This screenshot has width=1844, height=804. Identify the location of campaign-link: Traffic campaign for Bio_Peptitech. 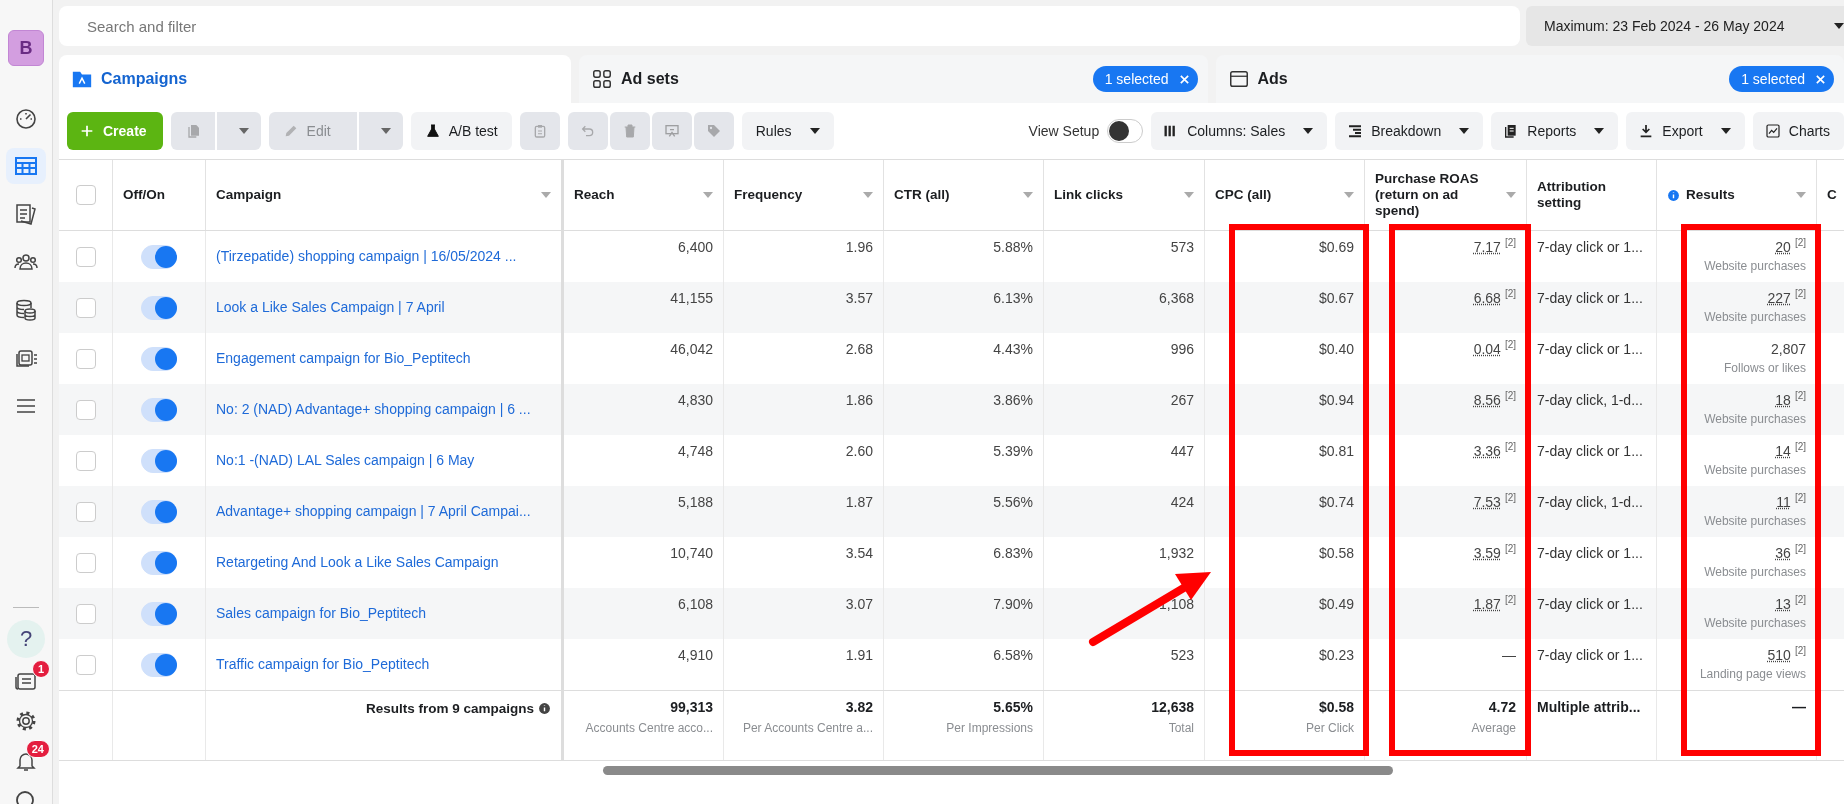
(323, 664).